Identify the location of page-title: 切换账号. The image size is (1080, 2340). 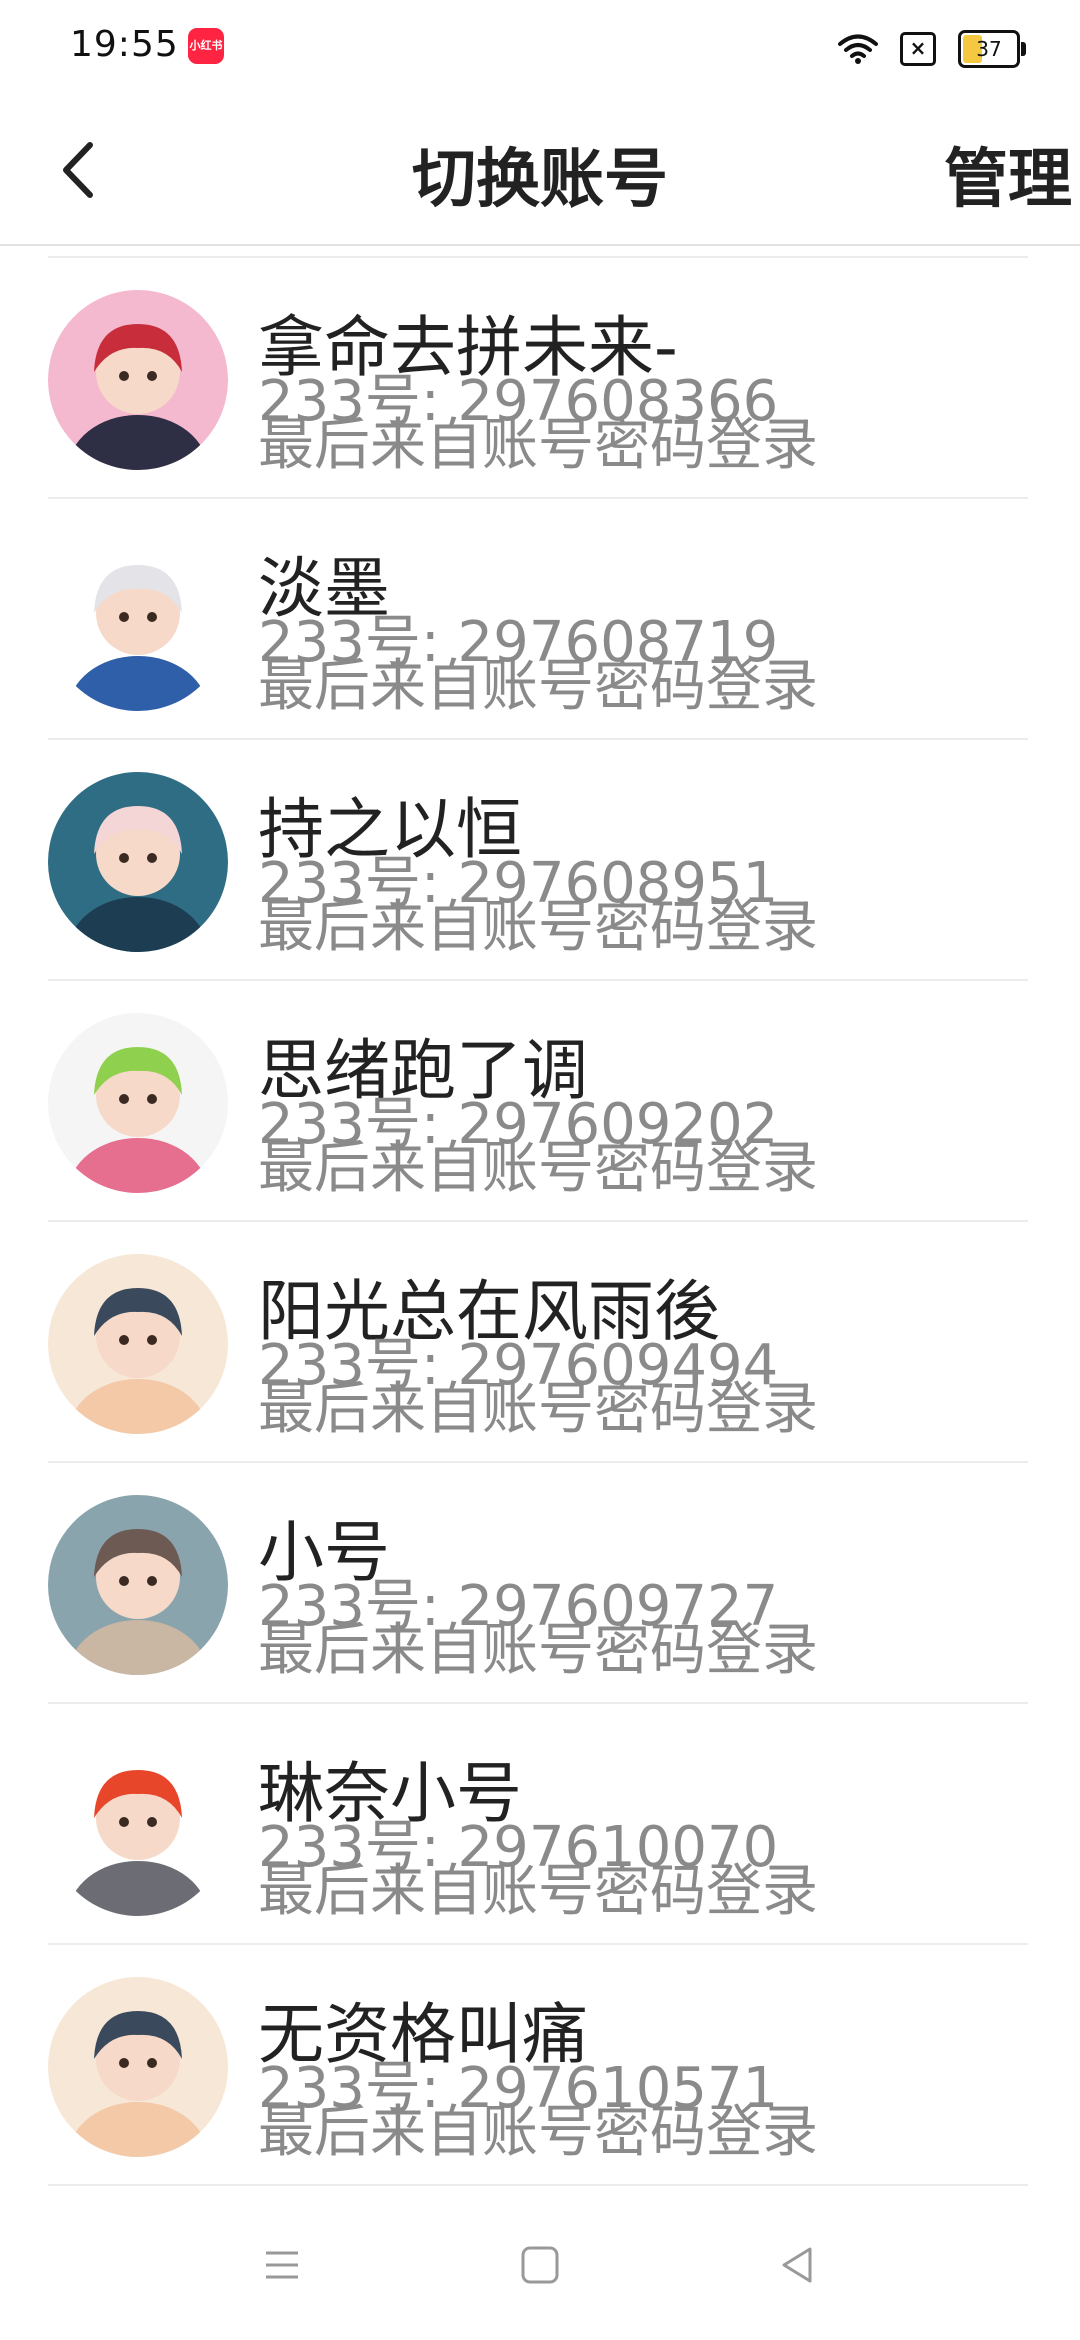
(540, 180).